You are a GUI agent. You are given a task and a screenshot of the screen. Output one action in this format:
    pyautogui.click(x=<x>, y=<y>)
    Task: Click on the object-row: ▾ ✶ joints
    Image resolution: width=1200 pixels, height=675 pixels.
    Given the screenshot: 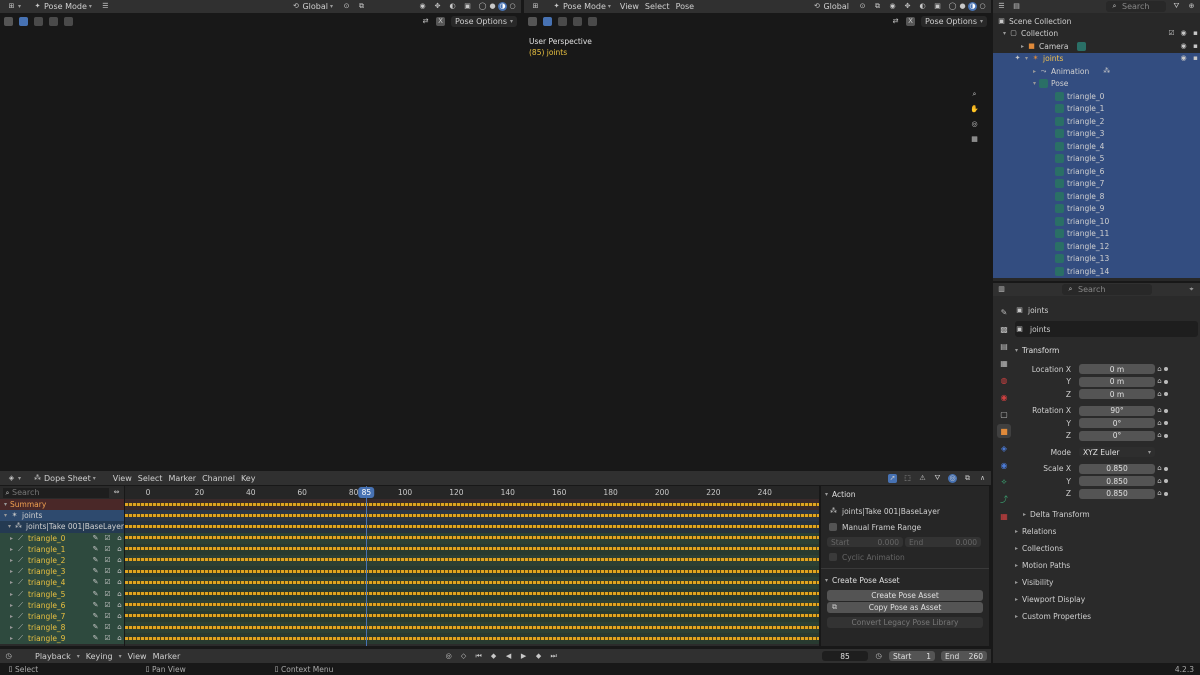 What is the action you would take?
    pyautogui.click(x=62, y=516)
    